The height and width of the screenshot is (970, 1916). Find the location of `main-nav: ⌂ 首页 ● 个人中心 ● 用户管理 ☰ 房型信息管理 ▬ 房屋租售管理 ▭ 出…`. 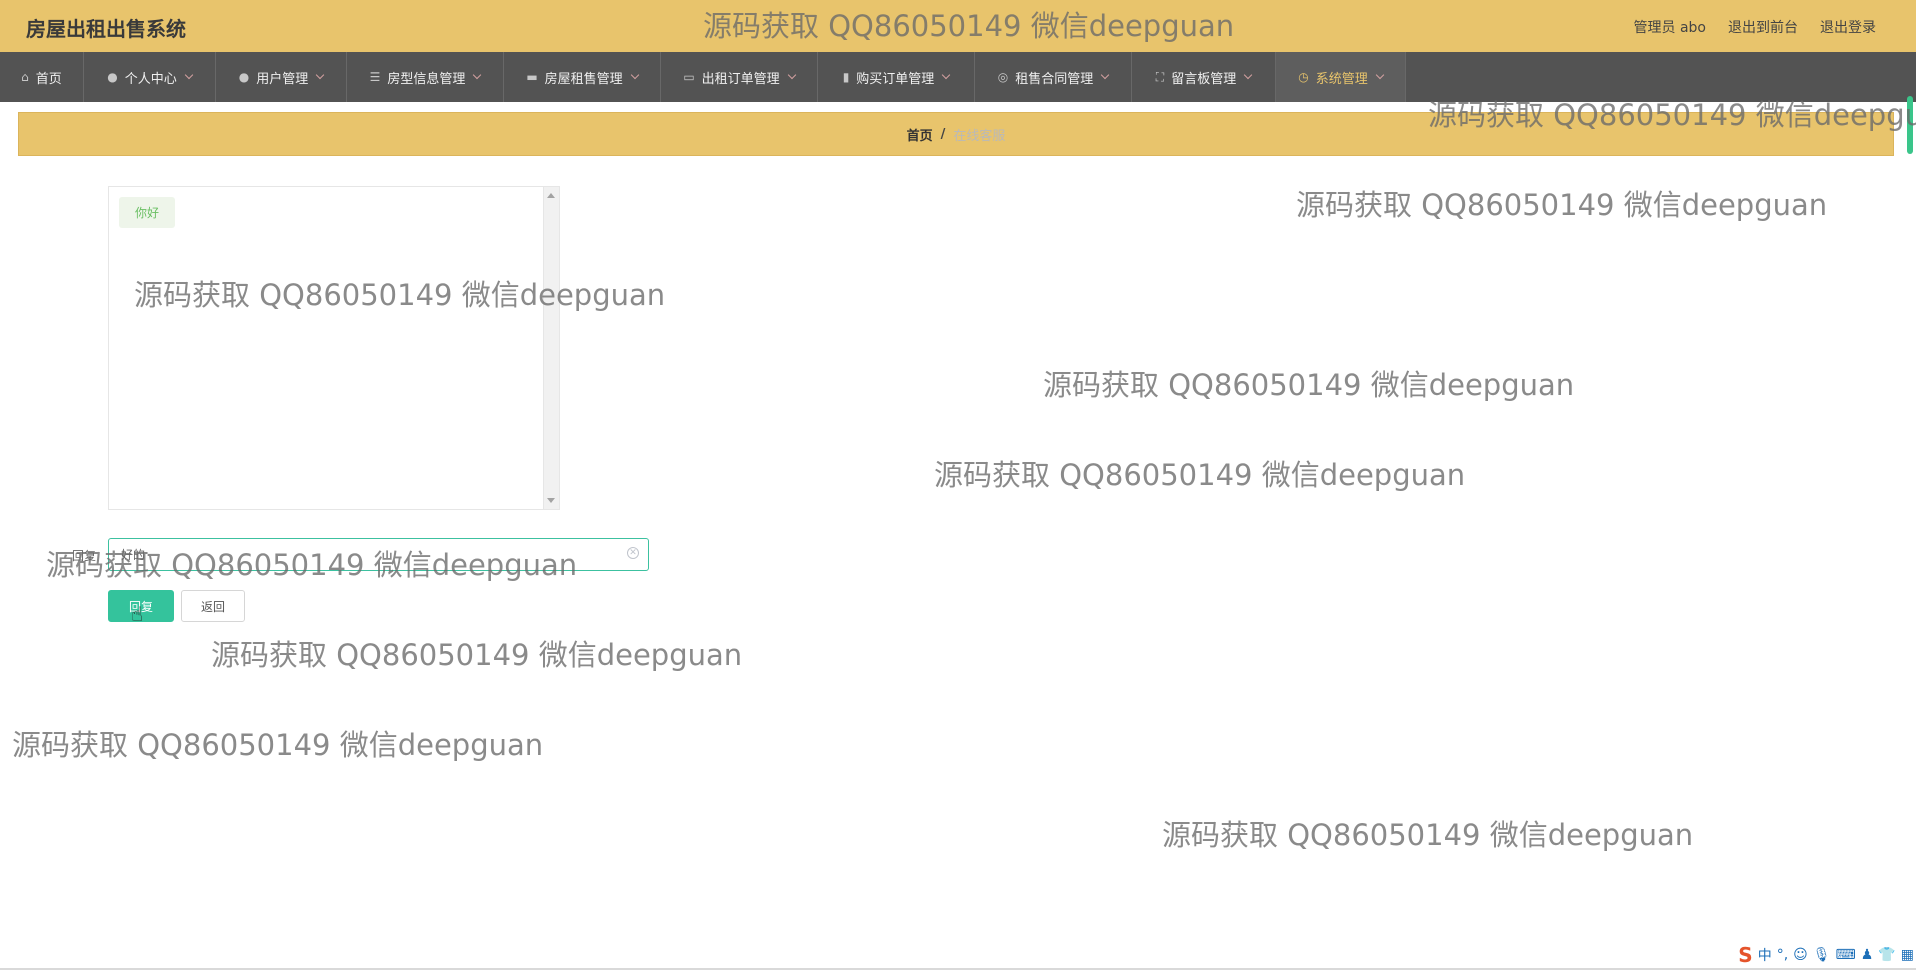

main-nav: ⌂ 首页 ● 个人中心 ● 用户管理 ☰ 房型信息管理 ▬ 房屋租售管理 ▭ 出… is located at coordinates (958, 77).